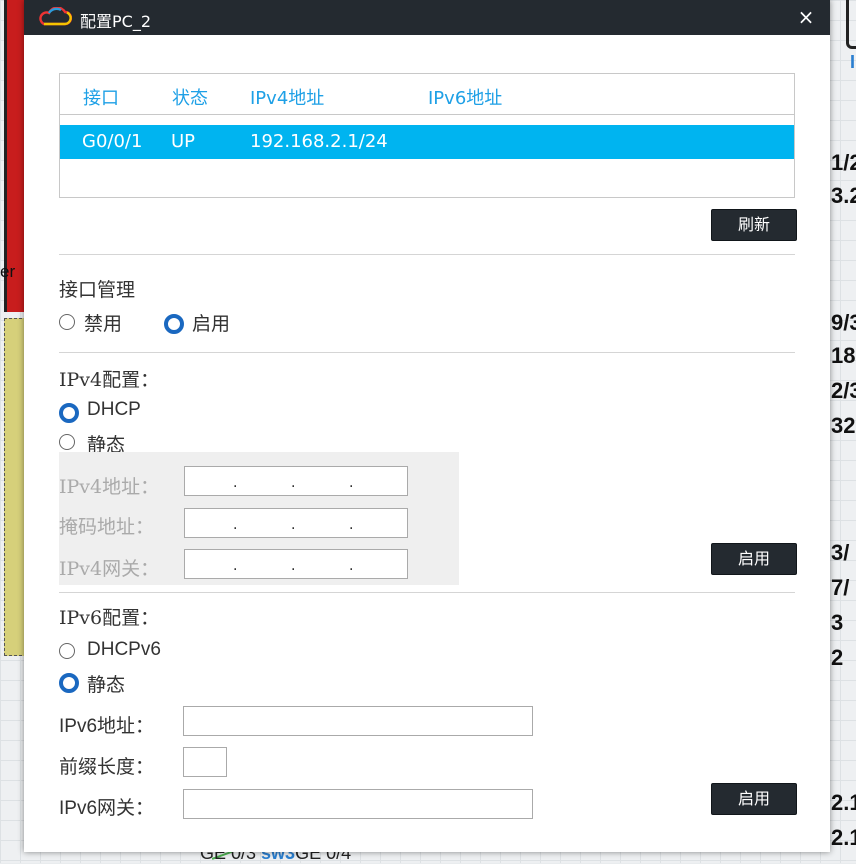 This screenshot has height=864, width=856. I want to click on ipv6-gateway-input, so click(358, 804).